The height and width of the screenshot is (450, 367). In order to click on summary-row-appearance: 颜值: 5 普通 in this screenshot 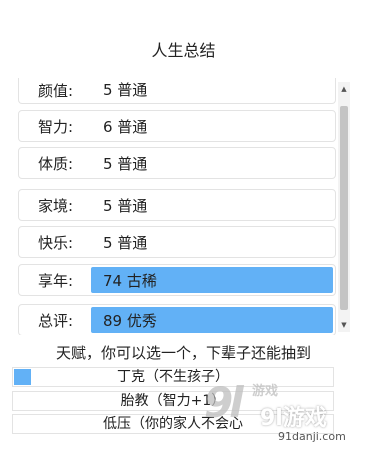, I will do `click(177, 91)`.